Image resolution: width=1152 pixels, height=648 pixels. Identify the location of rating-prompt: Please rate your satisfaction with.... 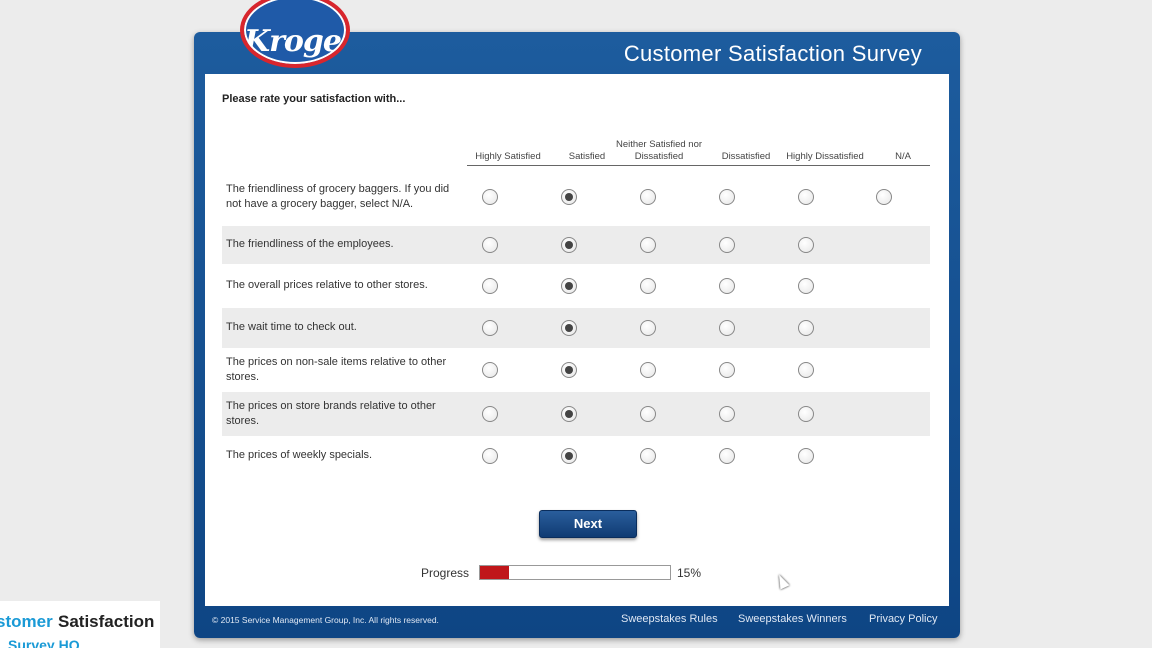
(314, 99).